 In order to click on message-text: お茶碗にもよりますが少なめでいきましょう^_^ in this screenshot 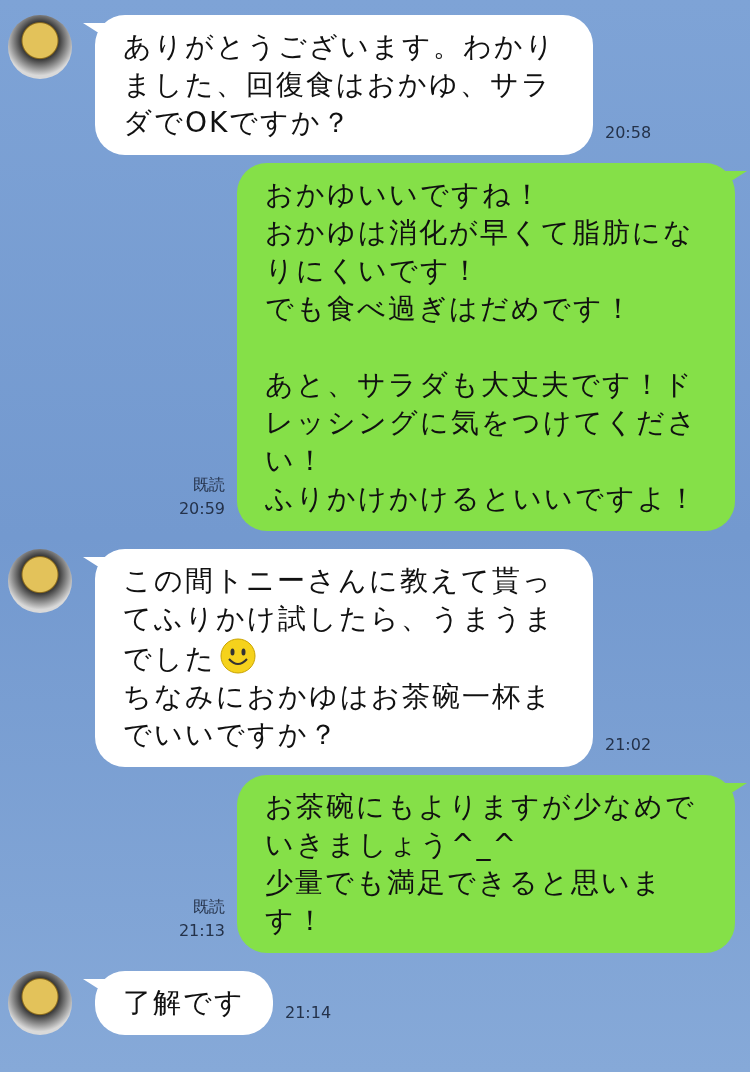, I will do `click(480, 825)`.